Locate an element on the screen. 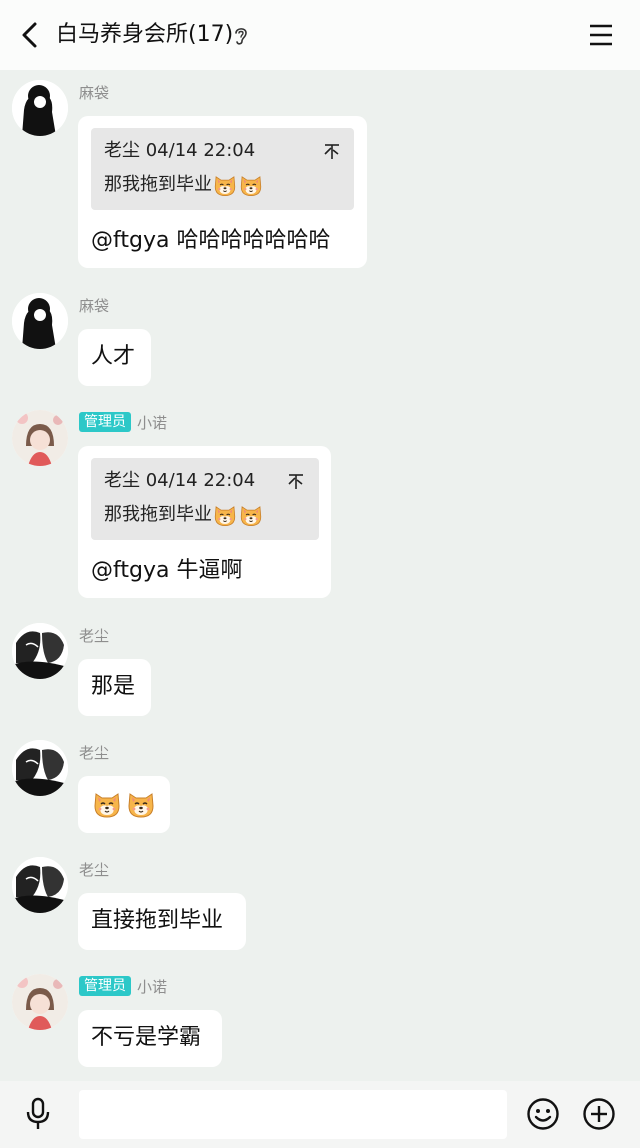  back-arrow-icon is located at coordinates (31, 35).